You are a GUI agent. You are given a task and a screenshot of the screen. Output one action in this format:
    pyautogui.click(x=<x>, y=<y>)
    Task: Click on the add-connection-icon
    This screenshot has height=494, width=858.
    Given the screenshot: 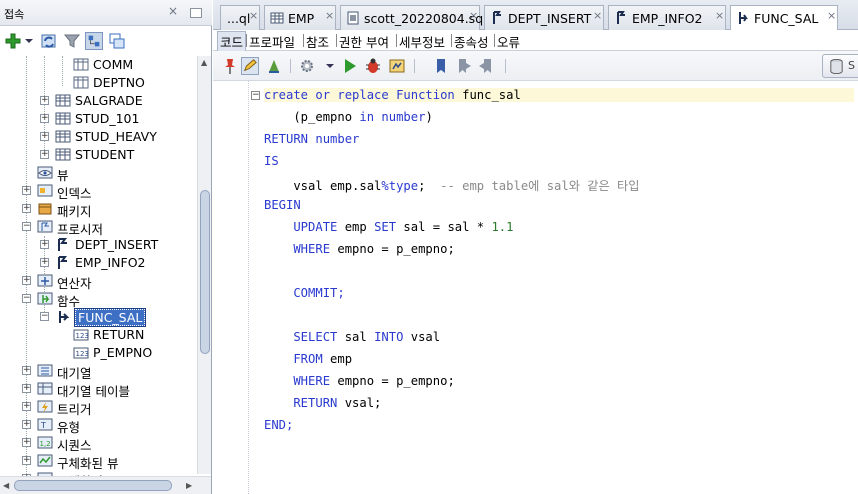 What is the action you would take?
    pyautogui.click(x=13, y=41)
    